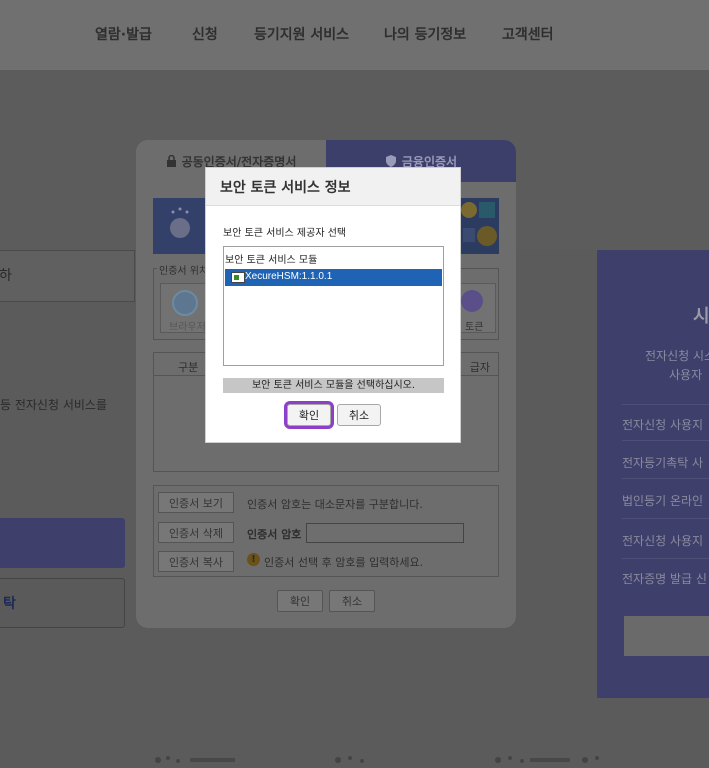 The image size is (709, 768). Describe the element at coordinates (53, 405) in the screenshot. I see `left-description: 등 전자신청 서비스를` at that location.